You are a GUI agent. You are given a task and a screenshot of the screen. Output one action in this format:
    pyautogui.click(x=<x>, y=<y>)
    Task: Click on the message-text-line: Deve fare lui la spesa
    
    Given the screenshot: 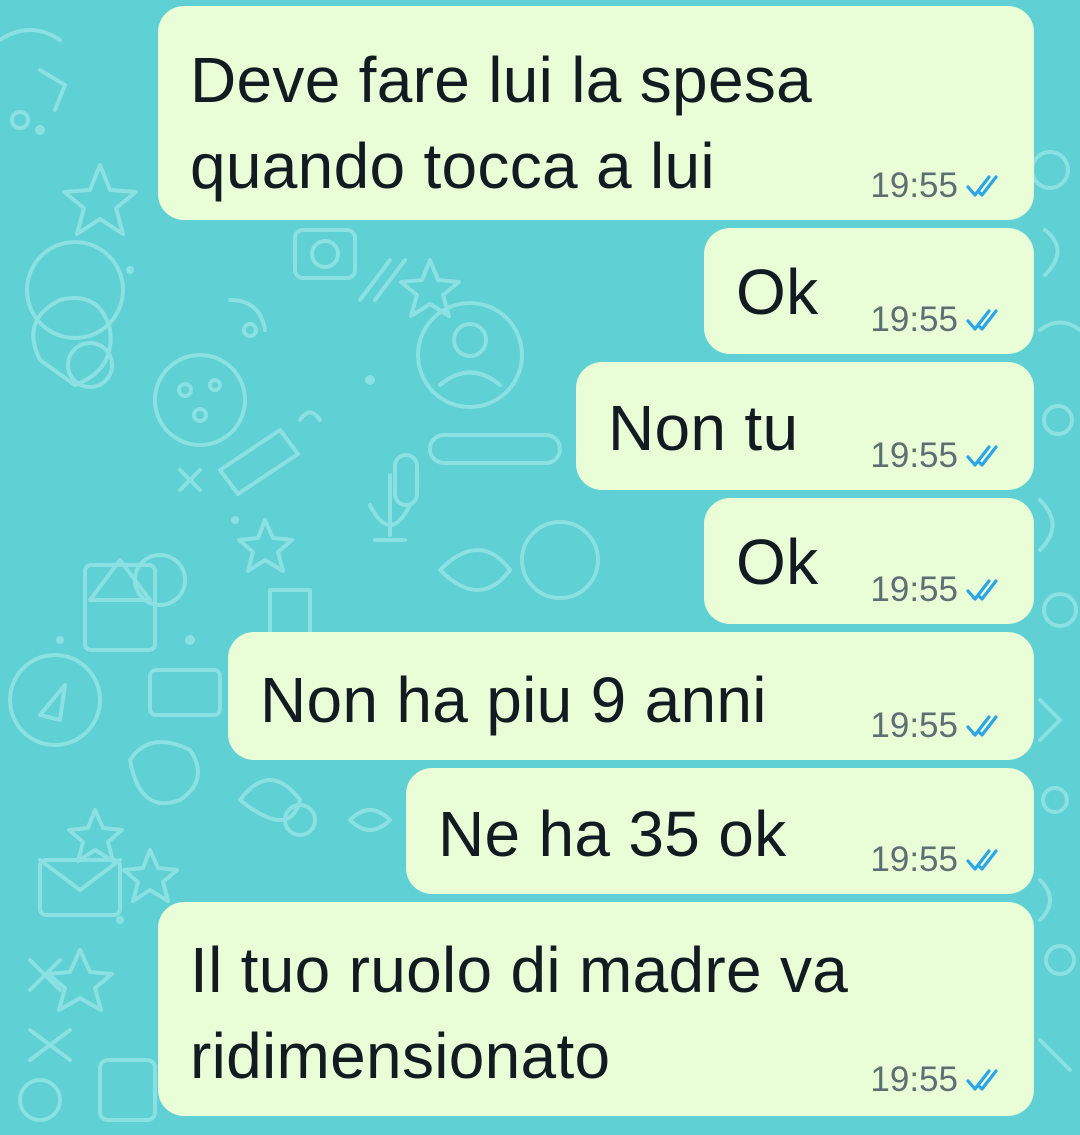 What is the action you would take?
    pyautogui.click(x=501, y=80)
    